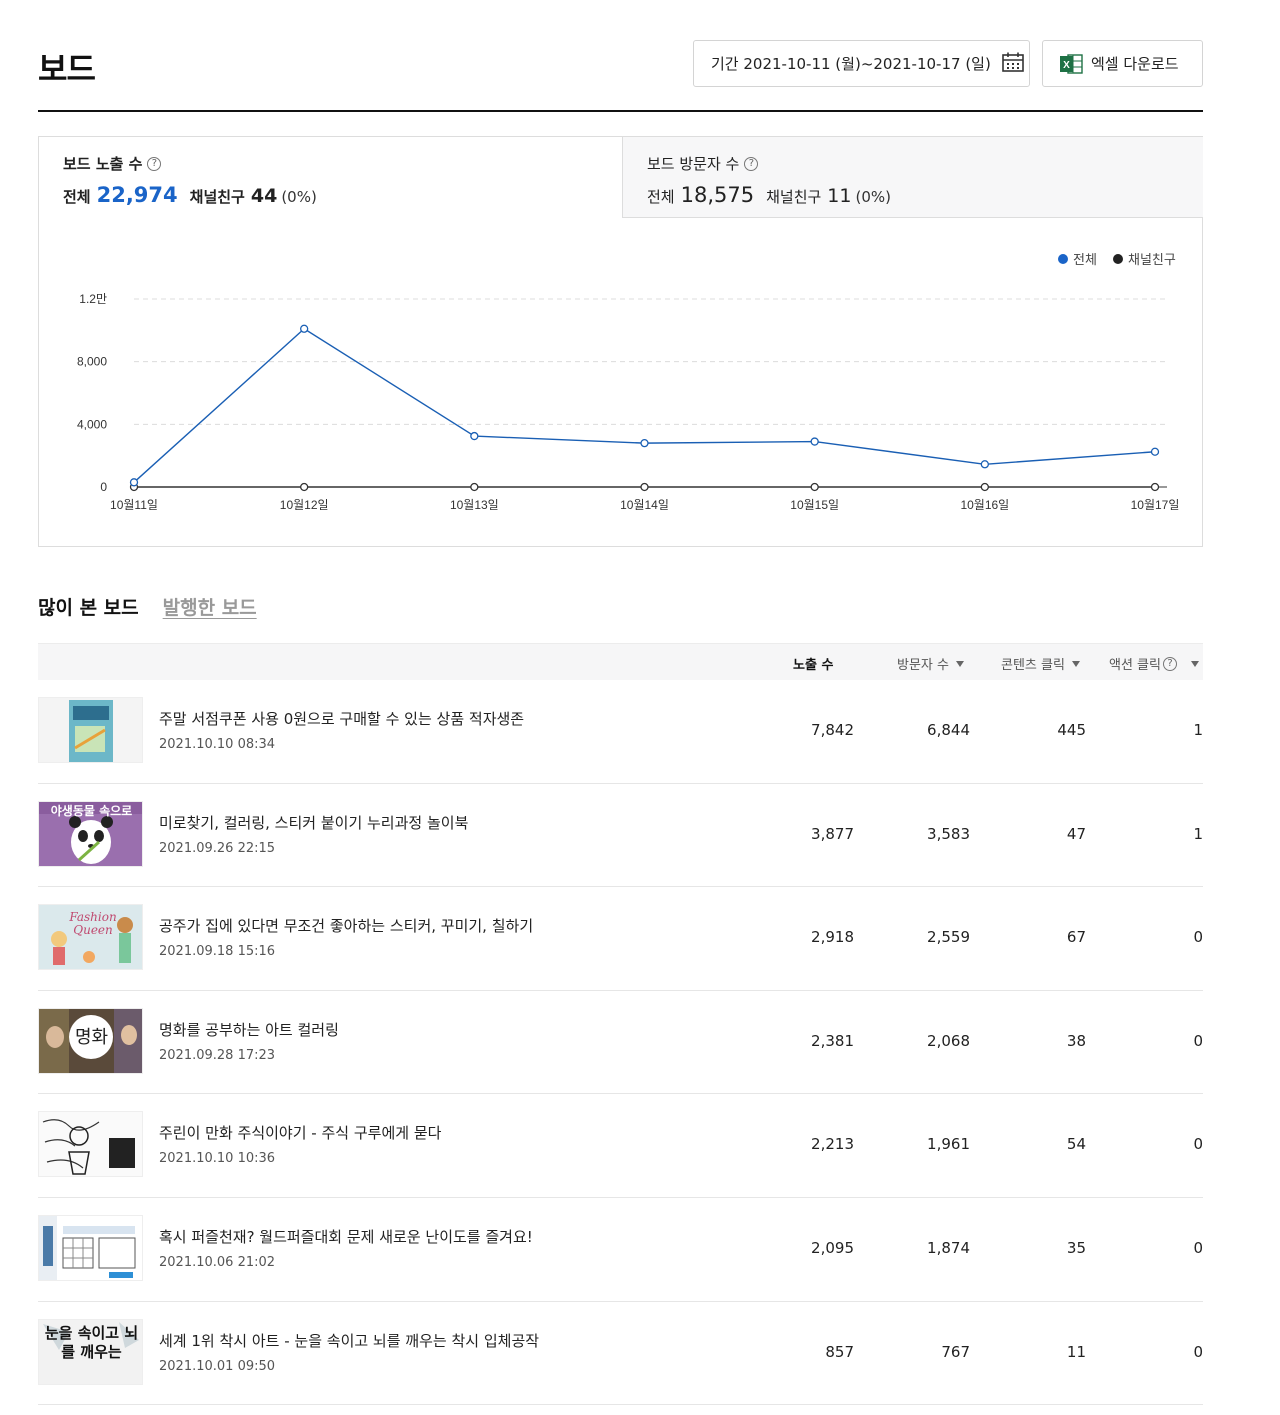 This screenshot has width=1280, height=1415. I want to click on cell-visitors: 2,559, so click(948, 937).